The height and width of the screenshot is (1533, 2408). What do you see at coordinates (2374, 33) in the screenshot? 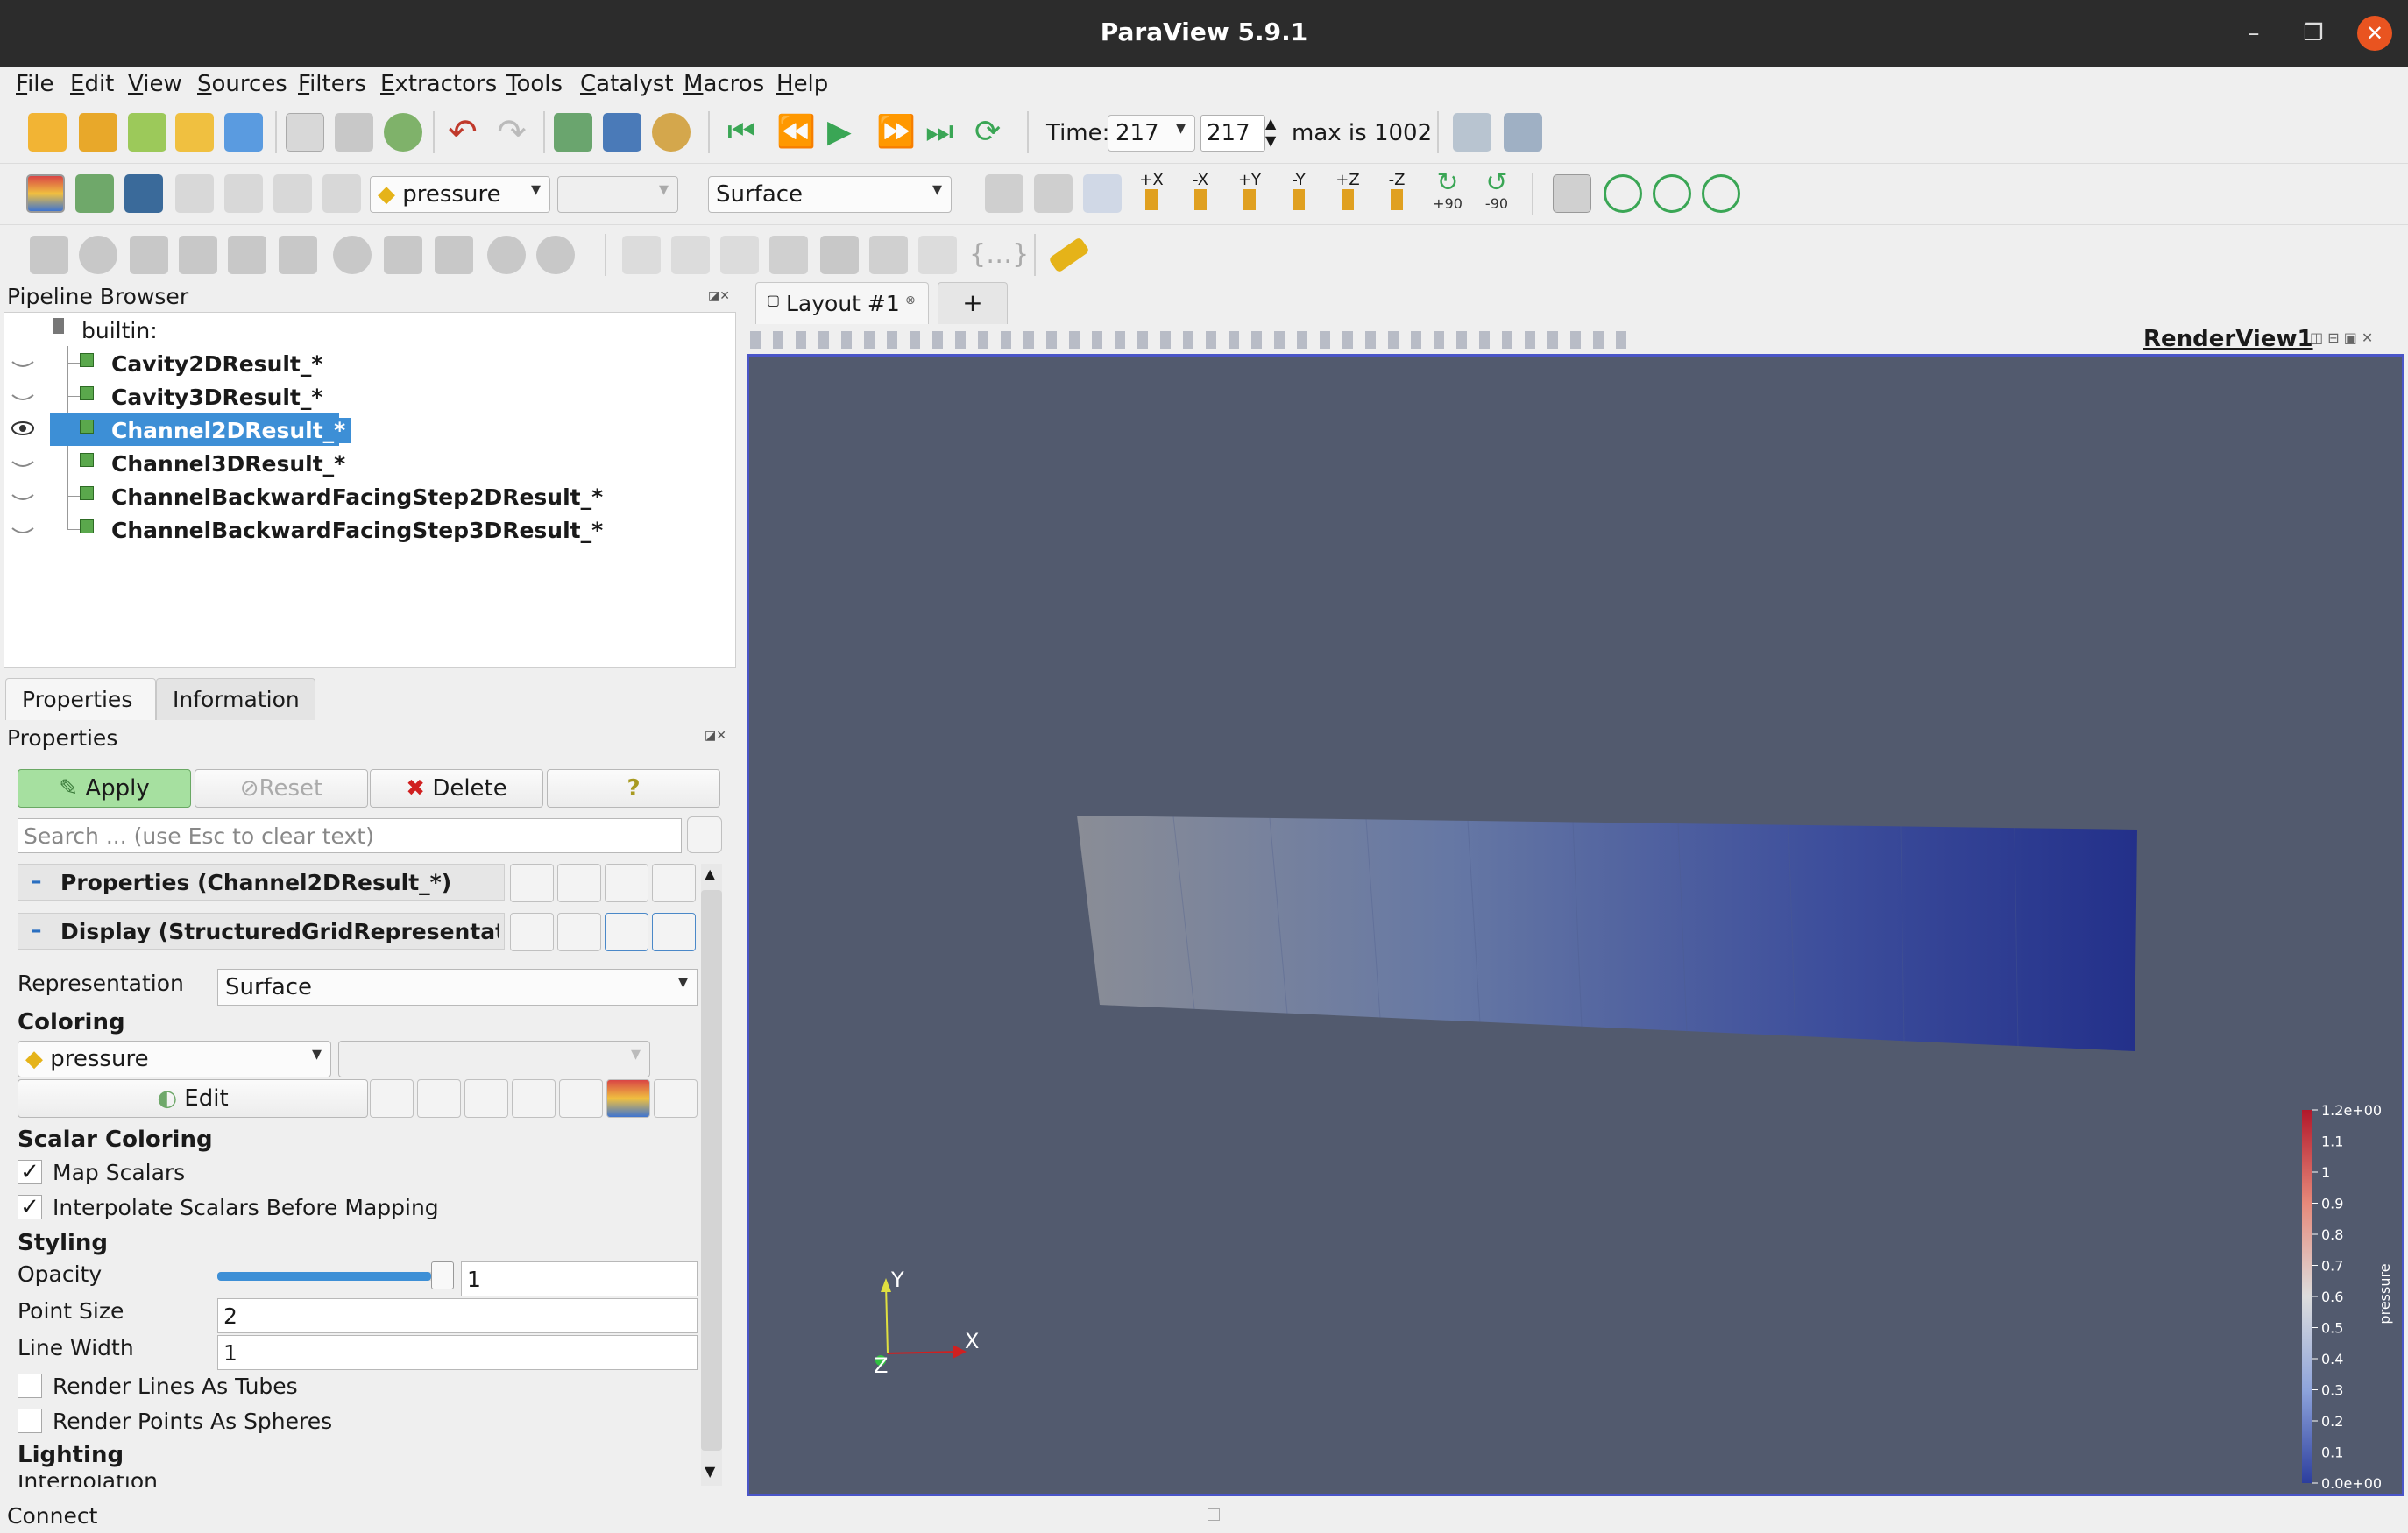
I see `close-button: ✕` at bounding box center [2374, 33].